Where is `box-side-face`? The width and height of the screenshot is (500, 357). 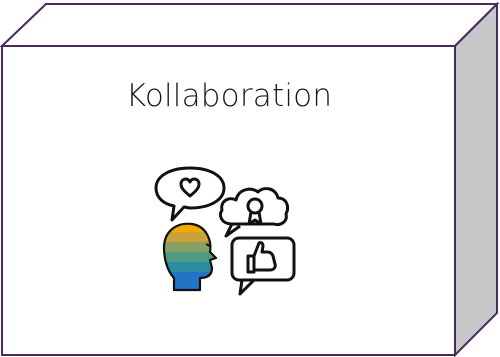 box-side-face is located at coordinates (476, 179).